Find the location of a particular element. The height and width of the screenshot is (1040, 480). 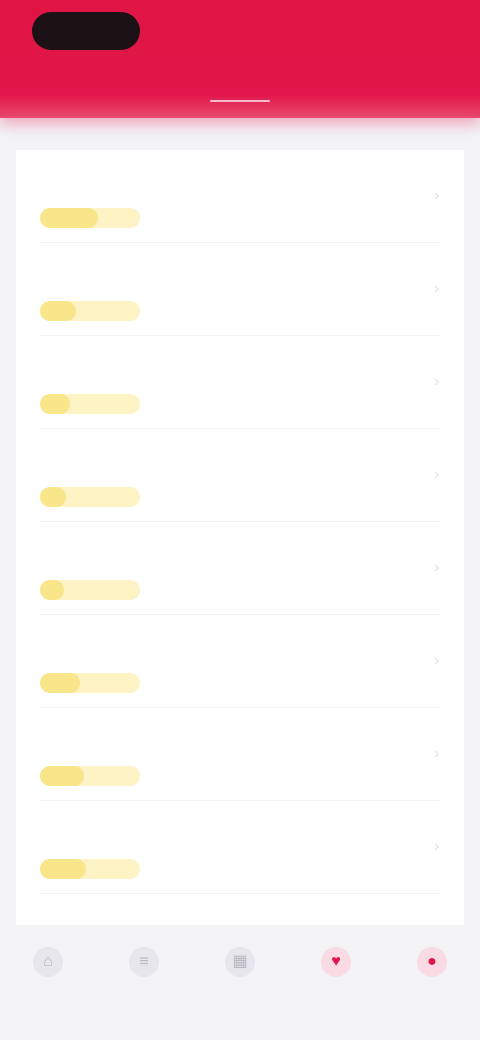

nav-item-home: ⌂ is located at coordinates (48, 976).